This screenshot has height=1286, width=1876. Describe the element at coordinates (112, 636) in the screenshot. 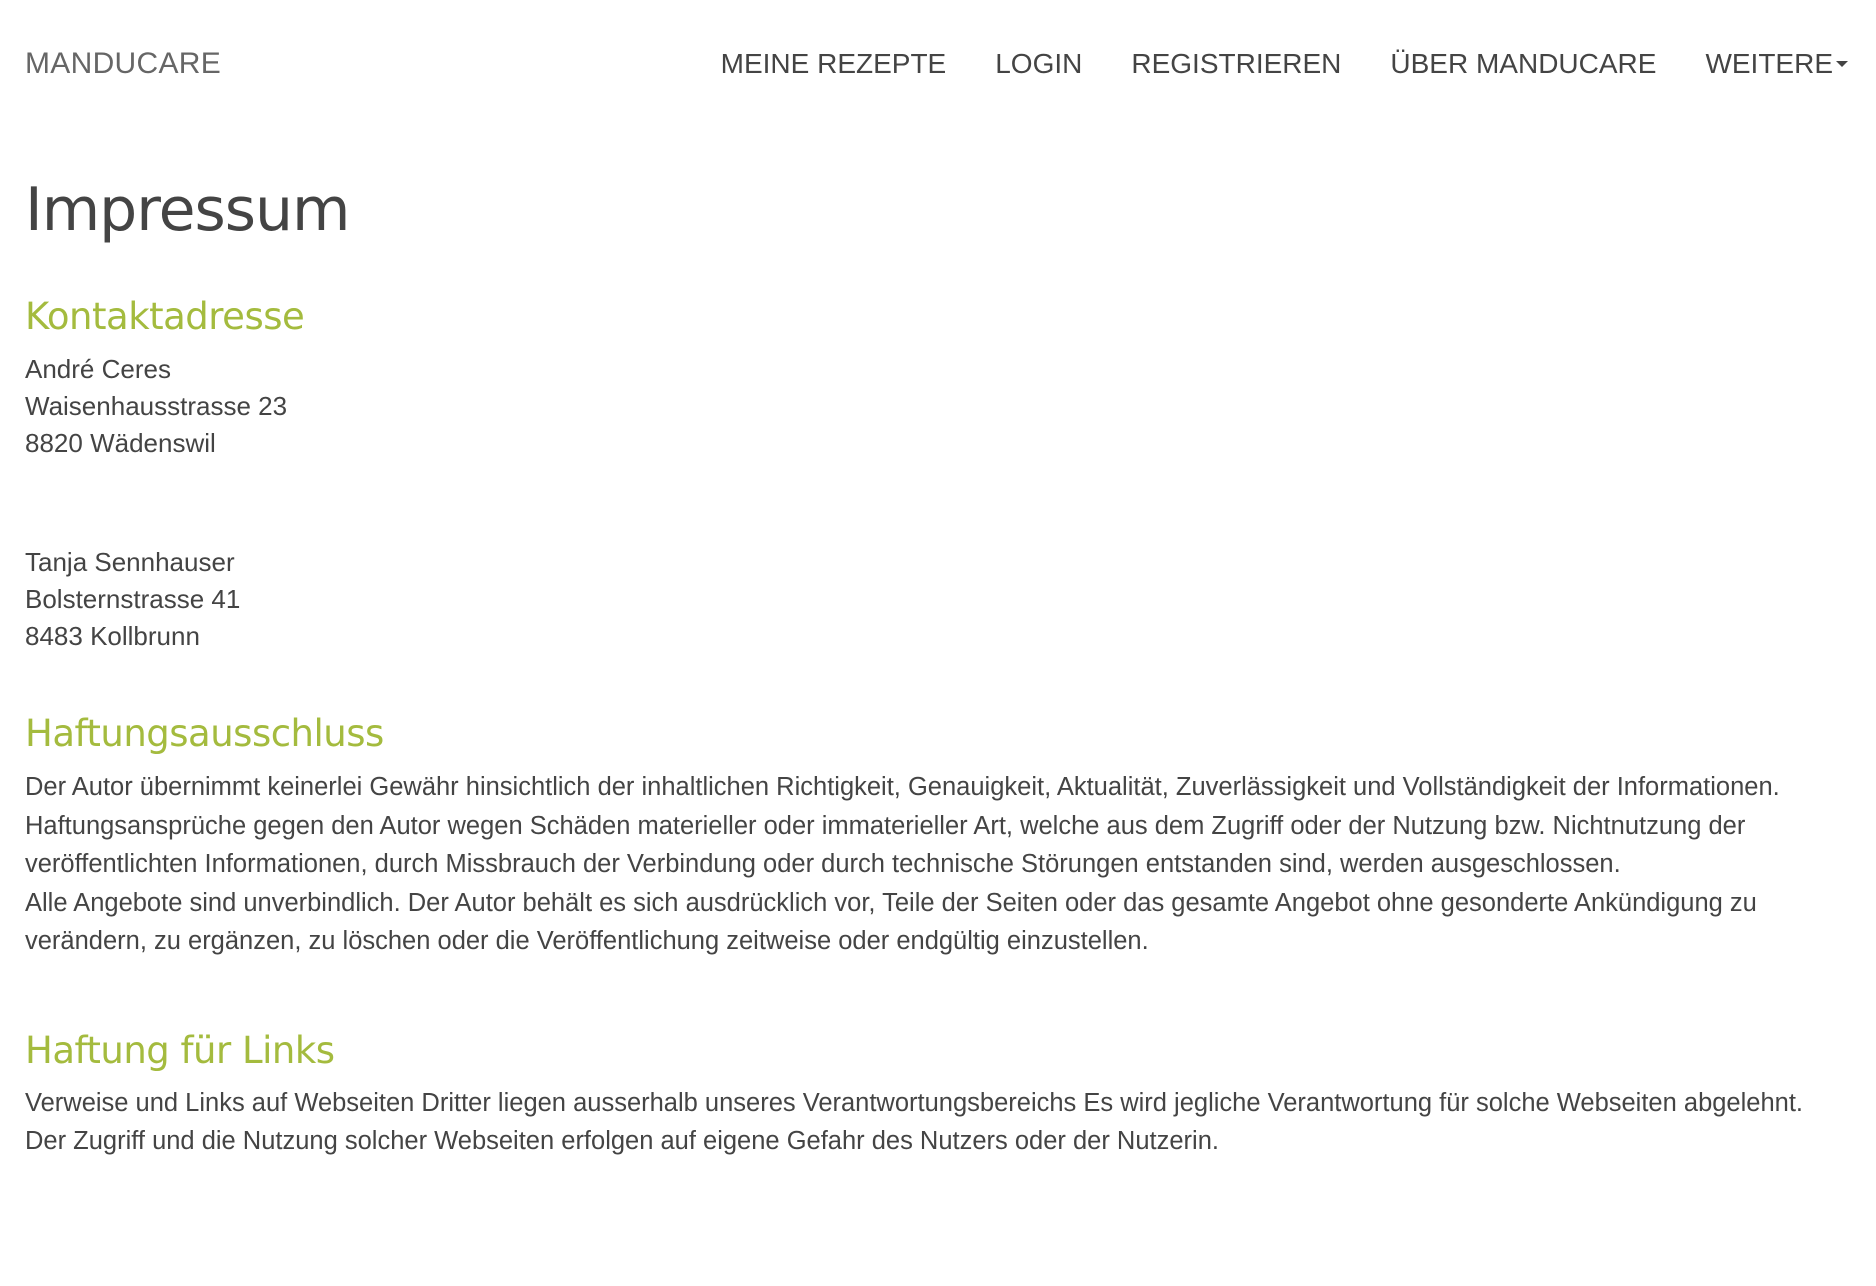

I see `address-city: 8483 Kollbrunn` at that location.